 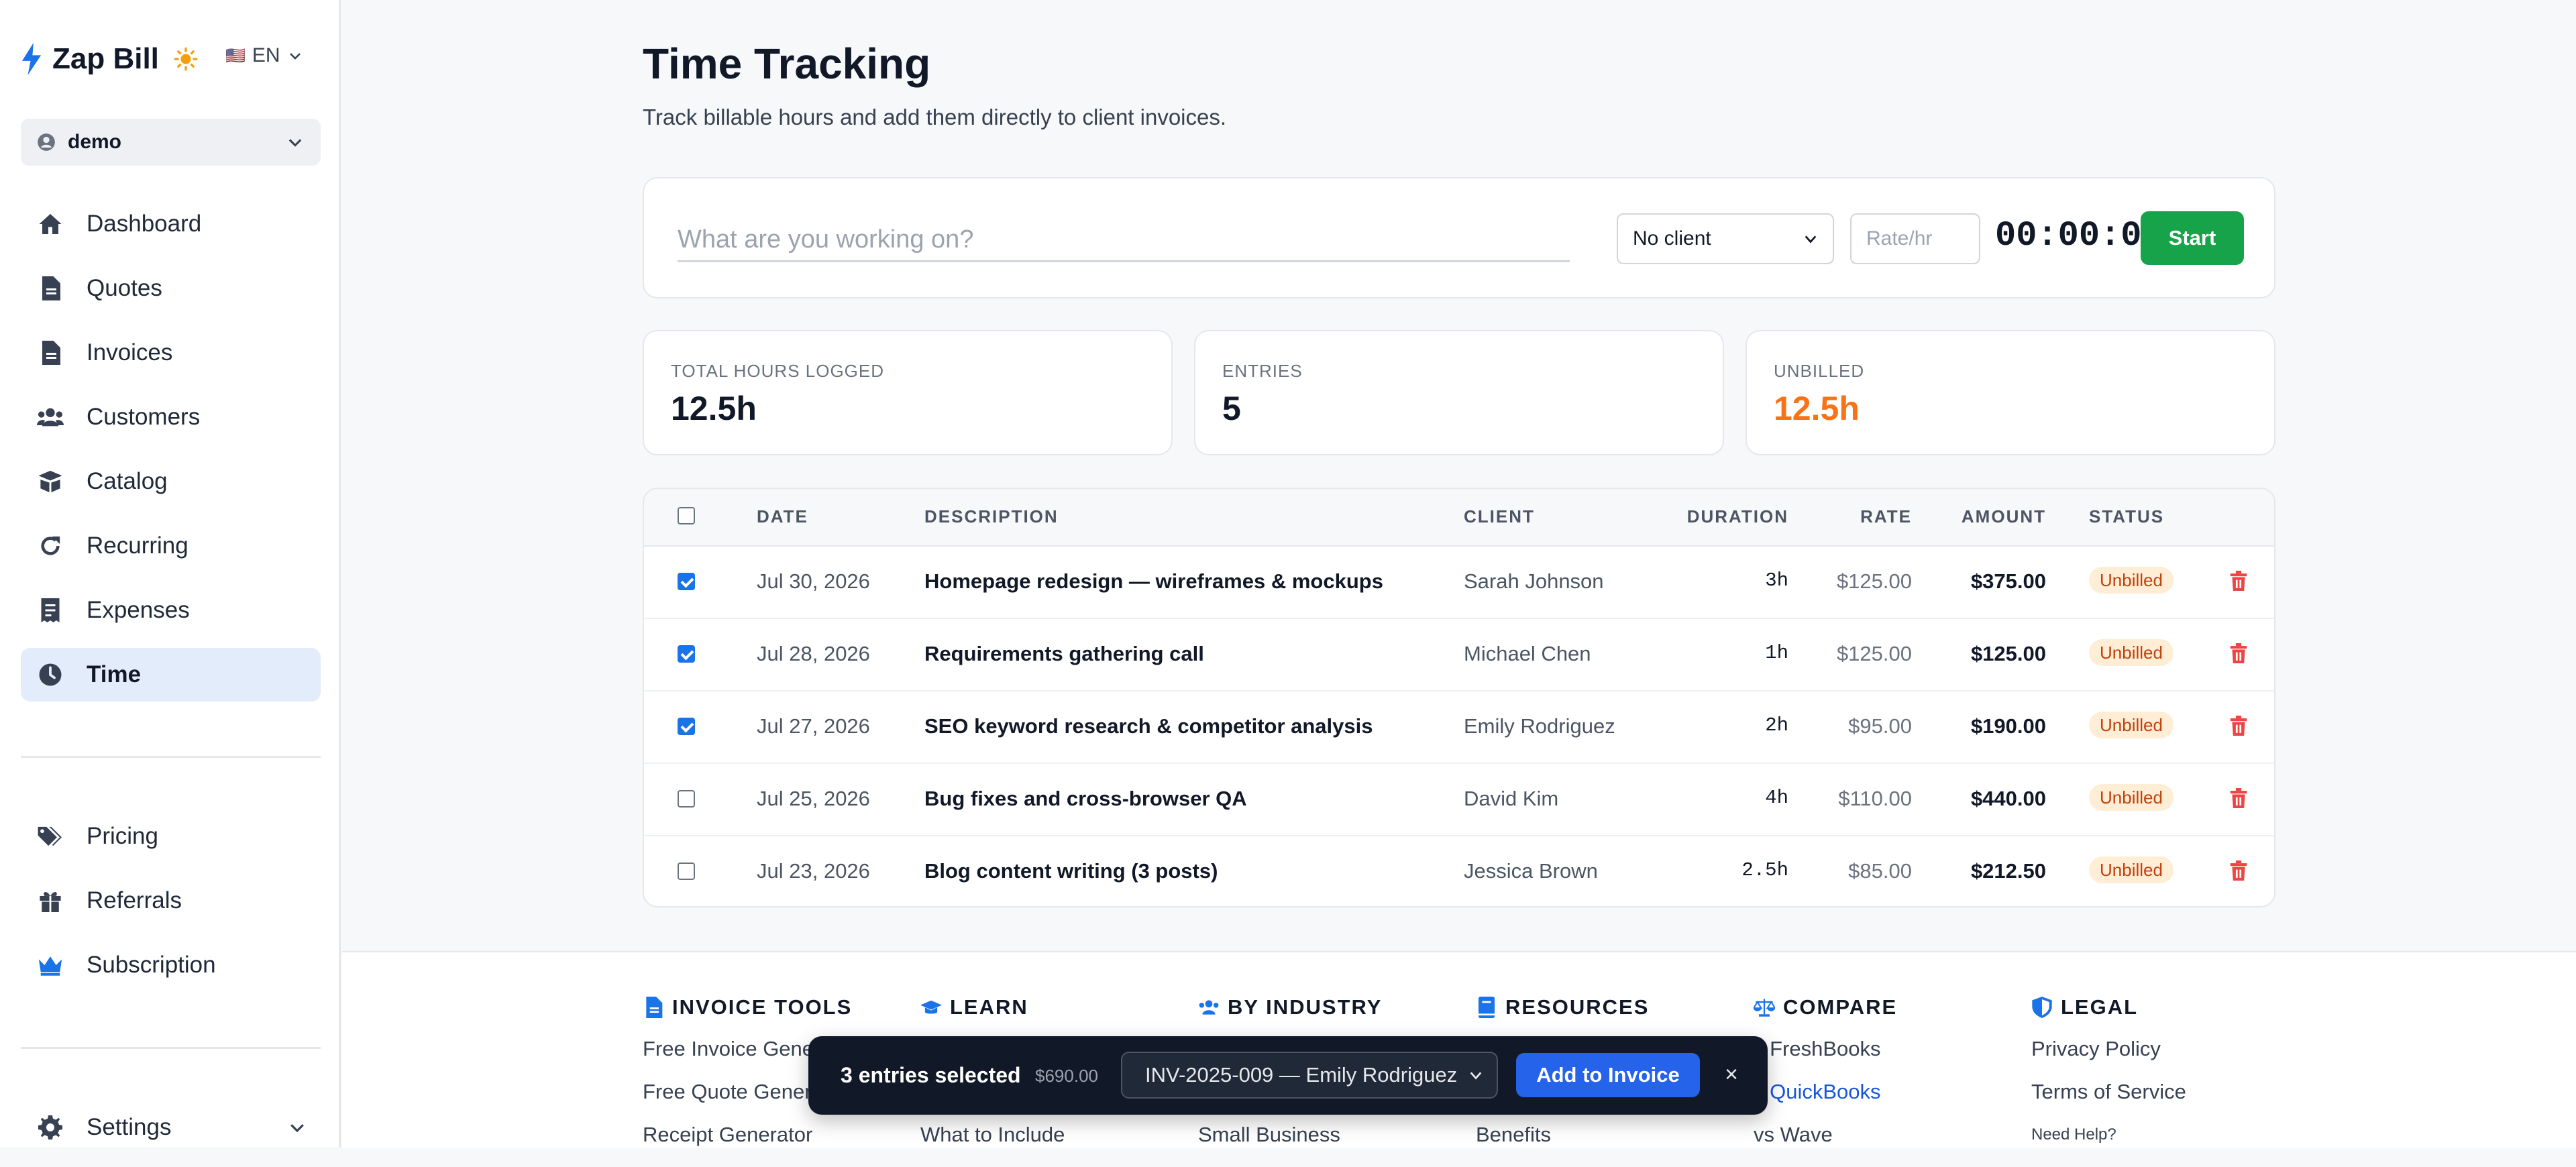 What do you see at coordinates (1725, 238) in the screenshot?
I see `client-select: No client` at bounding box center [1725, 238].